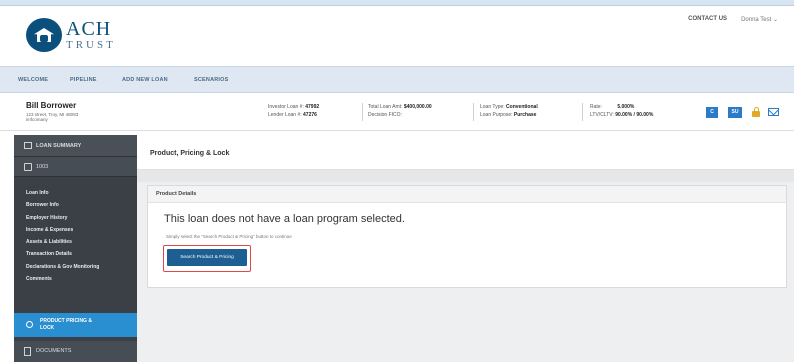 The width and height of the screenshot is (794, 362). I want to click on ach-trust-logo: ACH TRUST, so click(71, 35).